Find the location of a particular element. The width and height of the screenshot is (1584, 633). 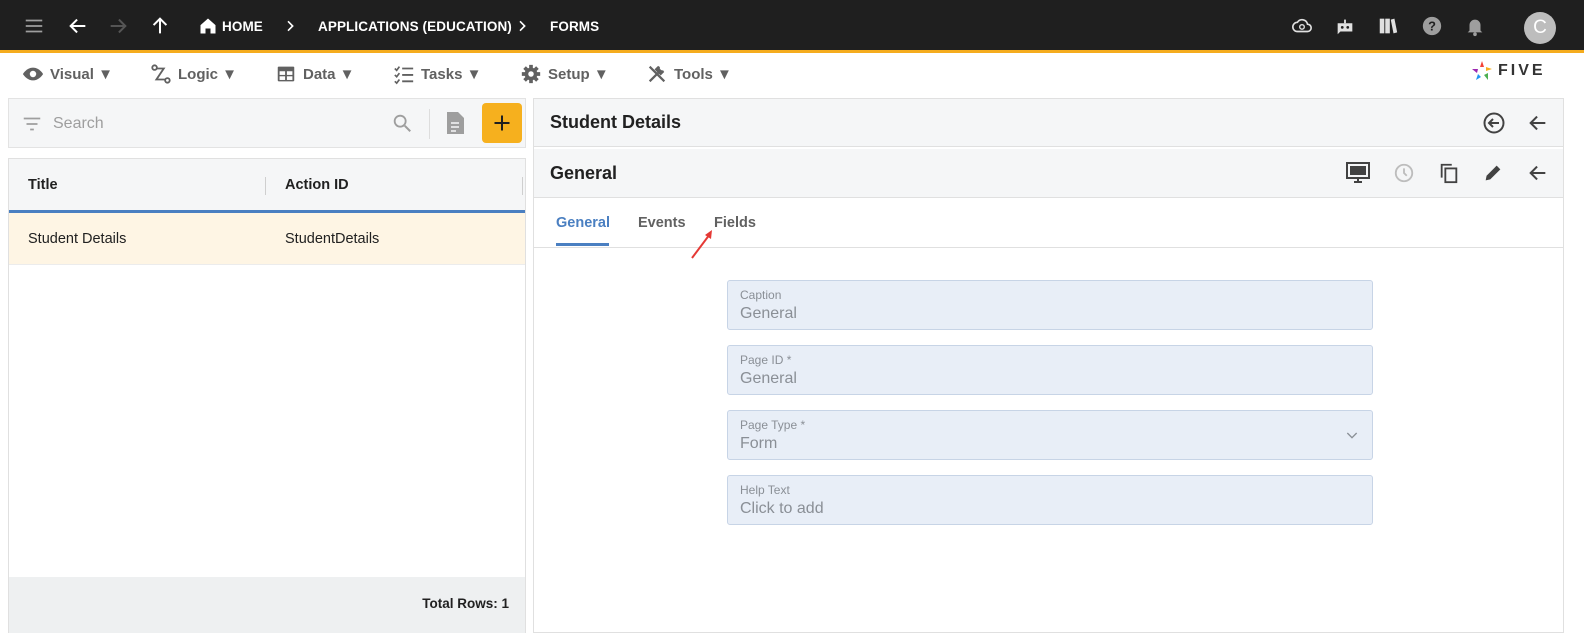

chatbot-icon is located at coordinates (1345, 26).